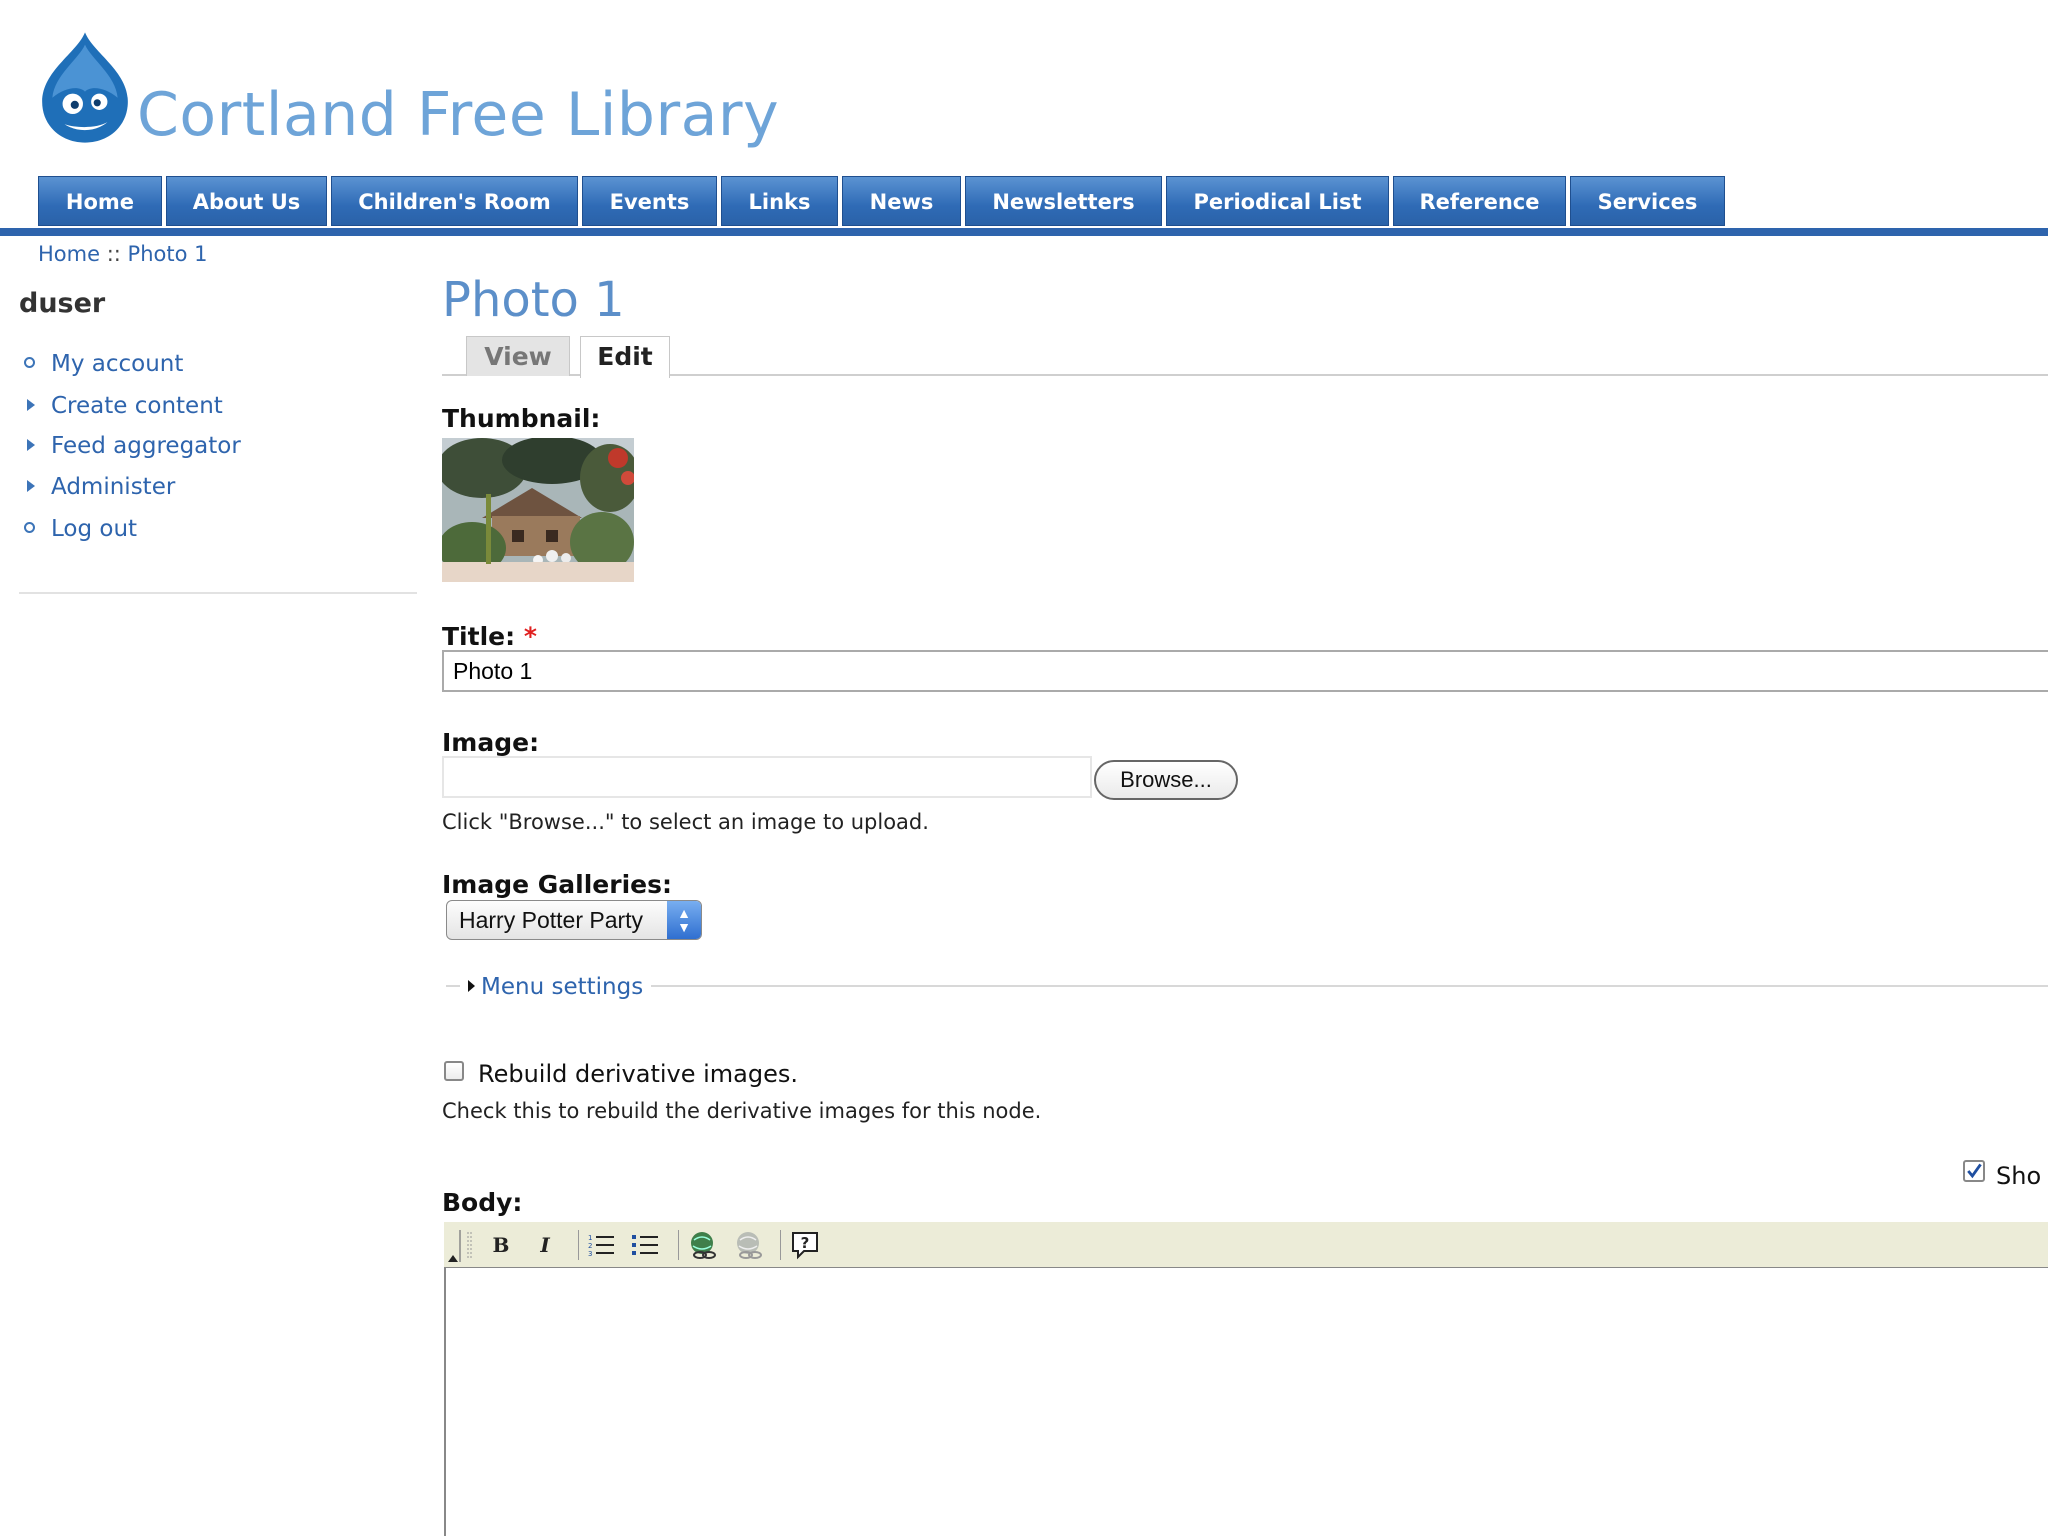  I want to click on show-checkbox, so click(1974, 1171).